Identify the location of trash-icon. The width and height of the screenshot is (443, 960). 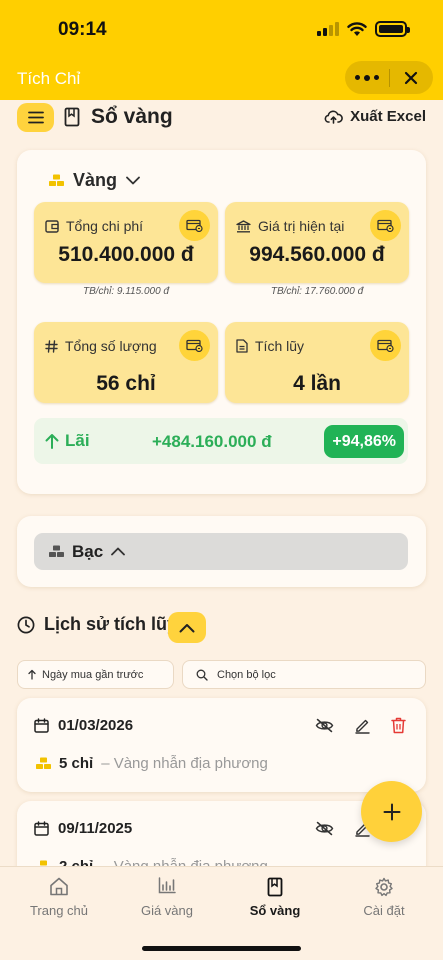
(398, 725).